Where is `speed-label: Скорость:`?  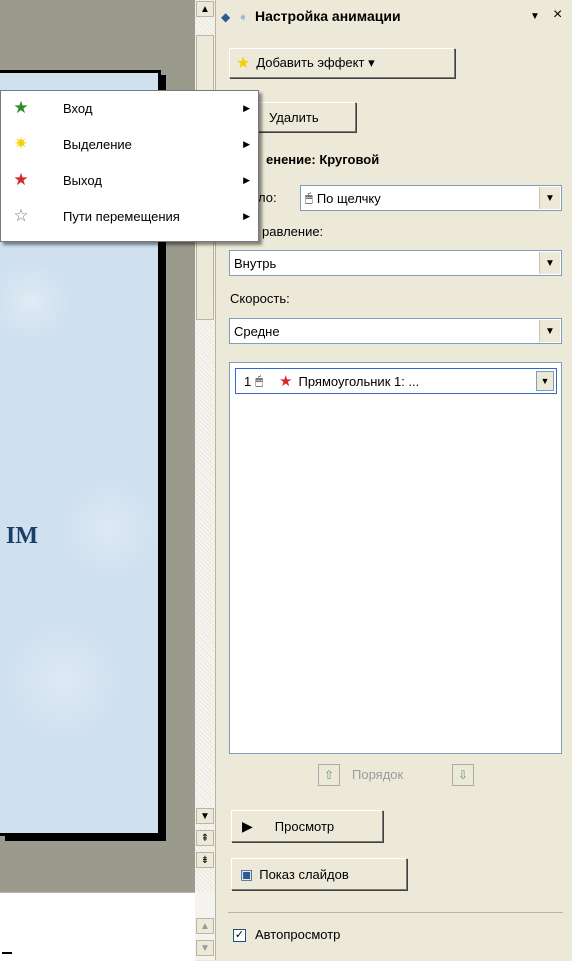
speed-label: Скорость: is located at coordinates (260, 298).